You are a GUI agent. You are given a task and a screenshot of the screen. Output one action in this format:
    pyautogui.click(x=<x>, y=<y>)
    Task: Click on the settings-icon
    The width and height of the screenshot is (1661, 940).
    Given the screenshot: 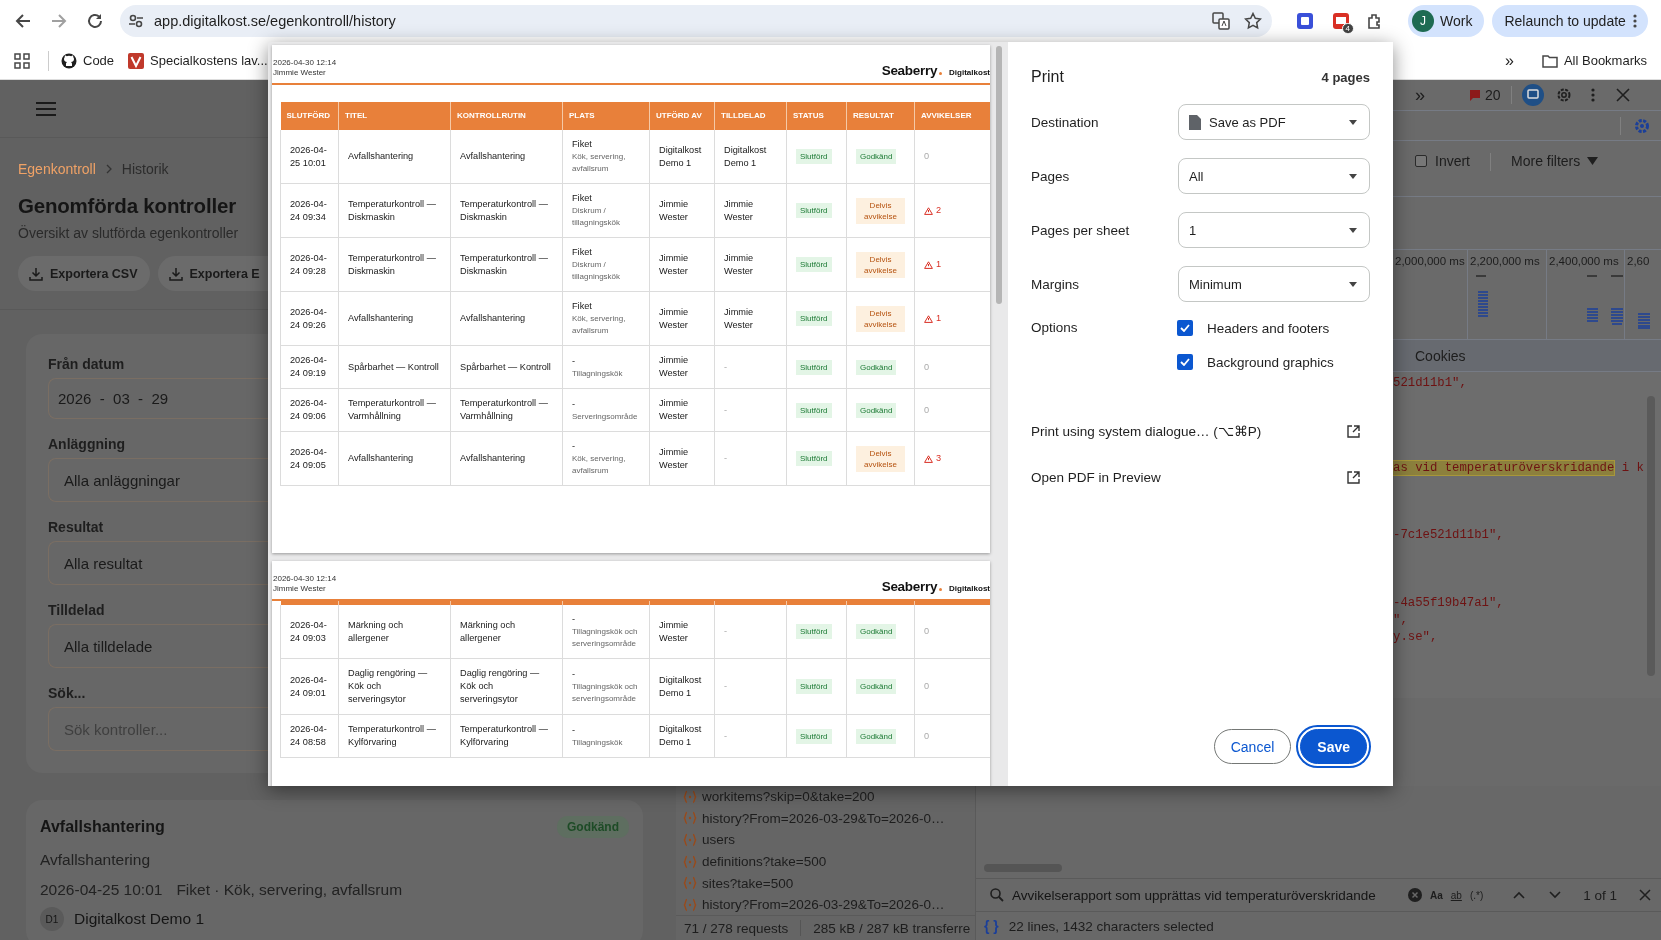 What is the action you would take?
    pyautogui.click(x=1642, y=125)
    